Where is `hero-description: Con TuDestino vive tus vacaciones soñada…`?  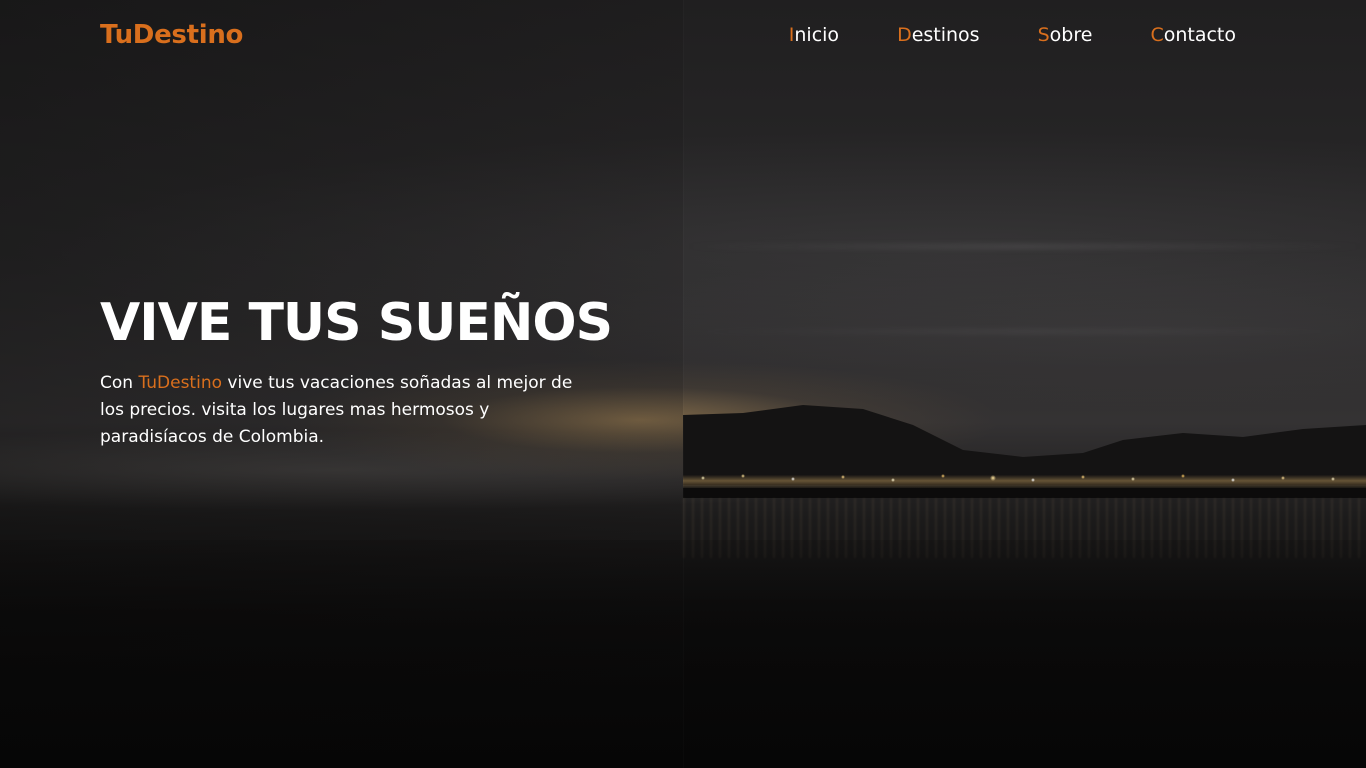
hero-description: Con TuDestino vive tus vacaciones soñada… is located at coordinates (342, 410).